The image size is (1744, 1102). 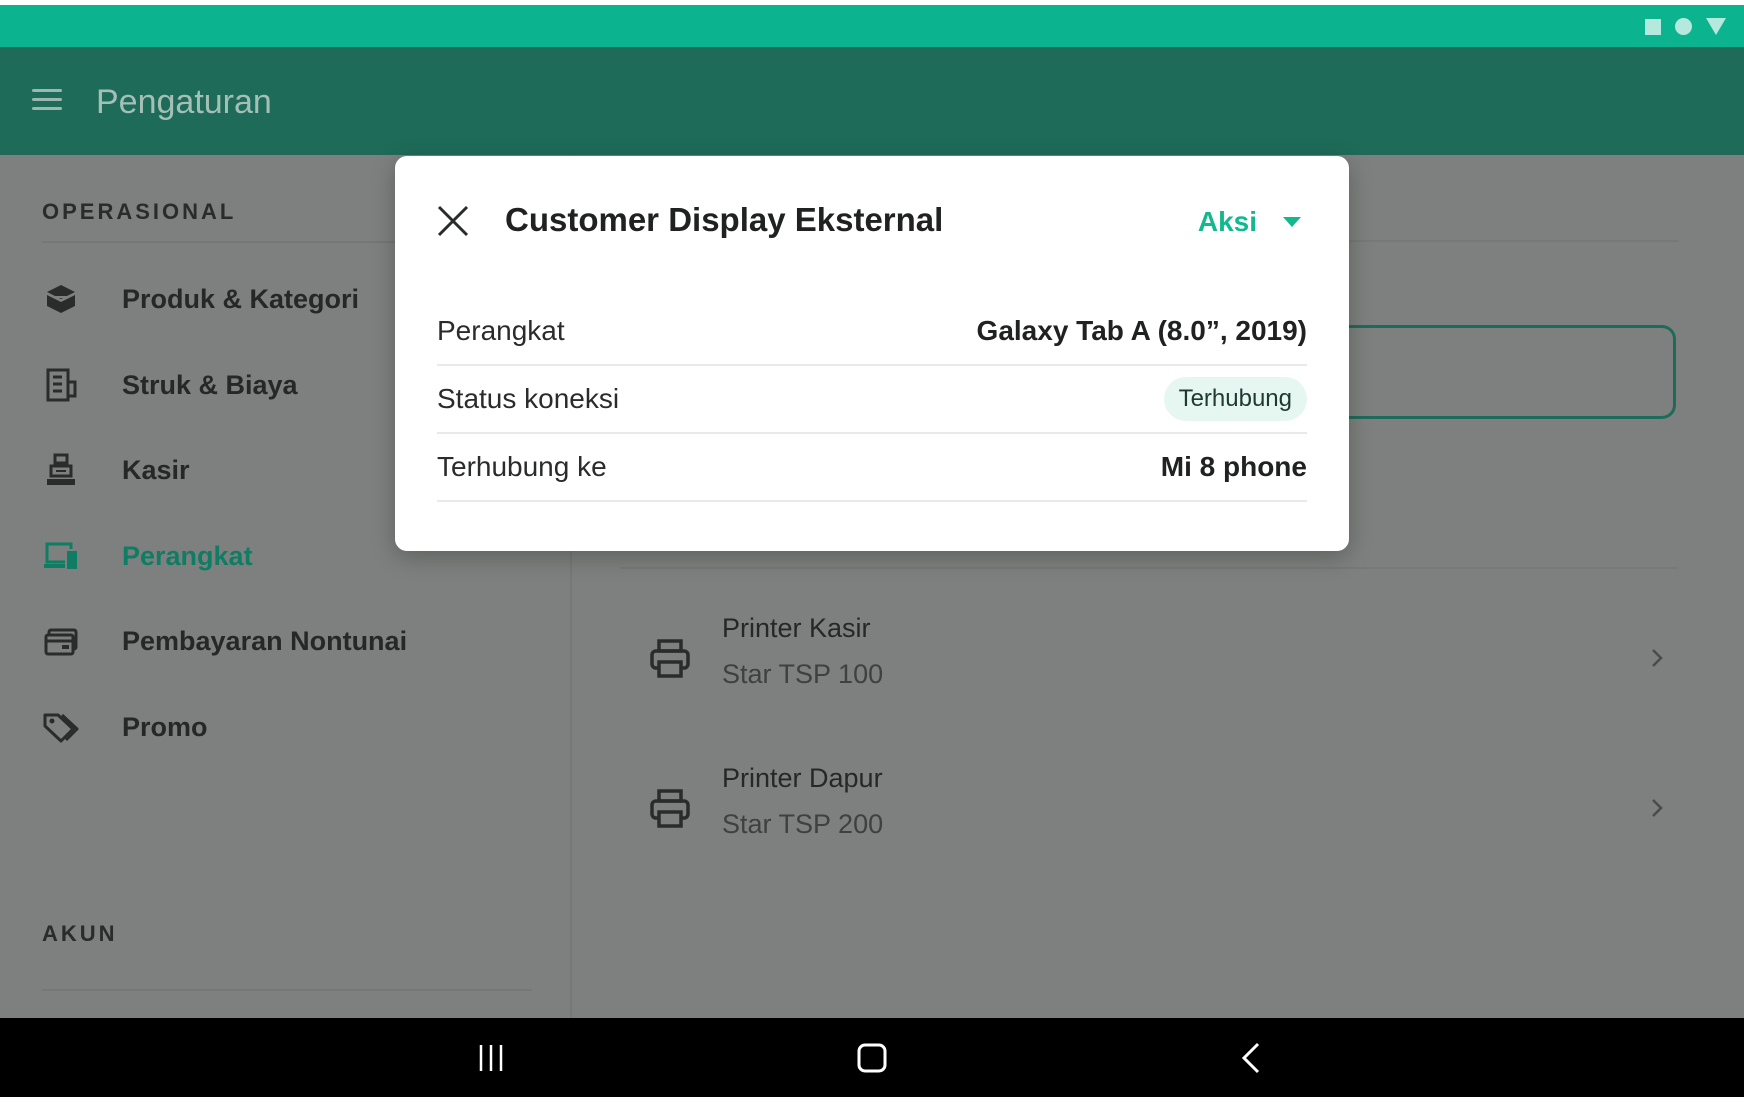 What do you see at coordinates (803, 824) in the screenshot?
I see `device-subtitle: Star TSP 200` at bounding box center [803, 824].